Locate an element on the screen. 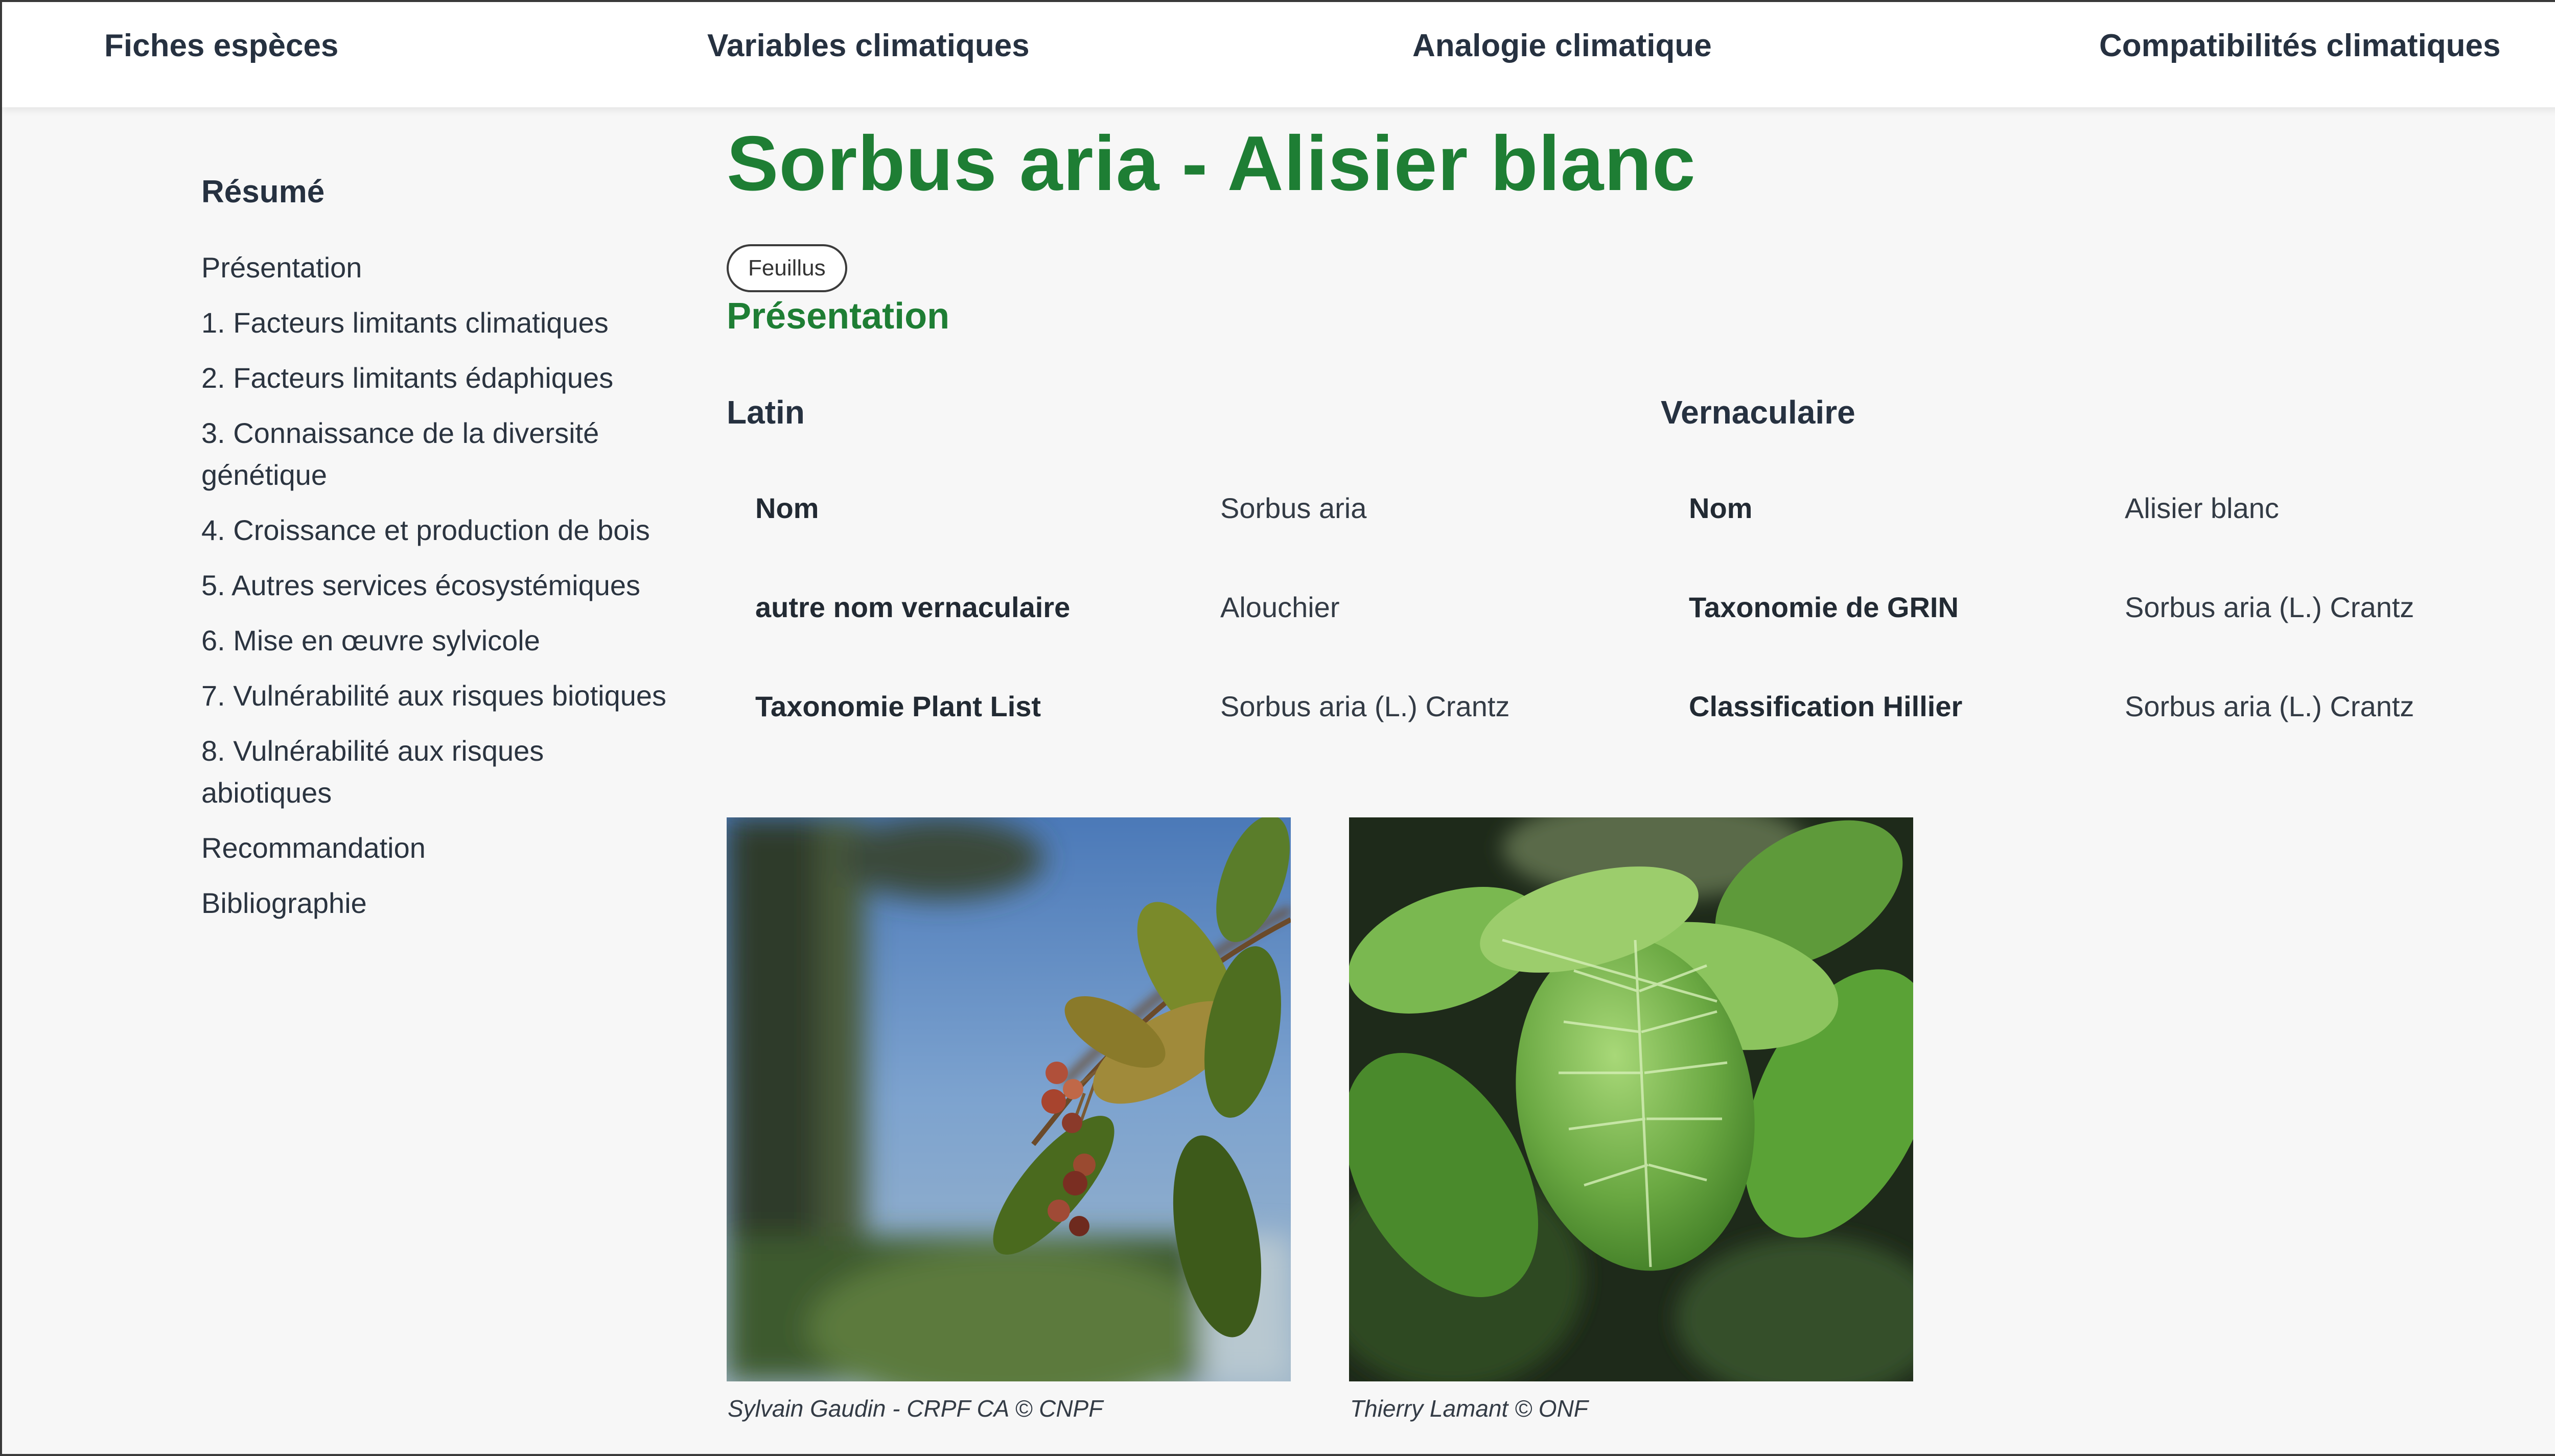 This screenshot has height=1456, width=2555. vernaculaire-label-nom: Nom is located at coordinates (1721, 508).